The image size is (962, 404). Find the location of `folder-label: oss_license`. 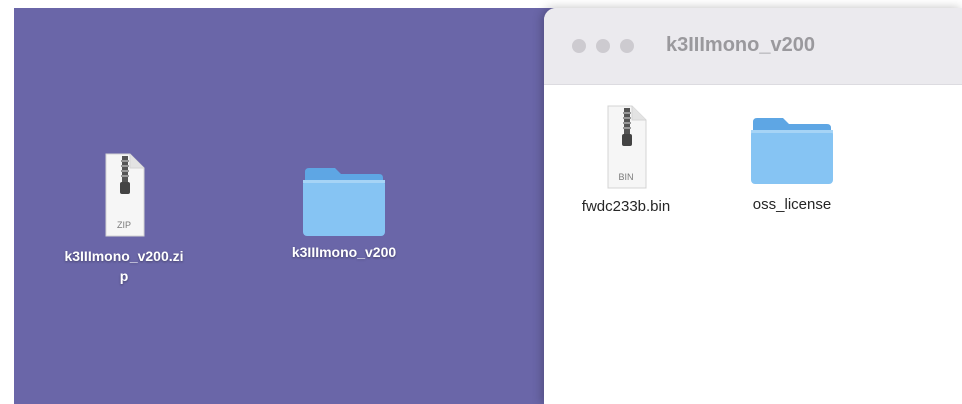

folder-label: oss_license is located at coordinates (792, 204).